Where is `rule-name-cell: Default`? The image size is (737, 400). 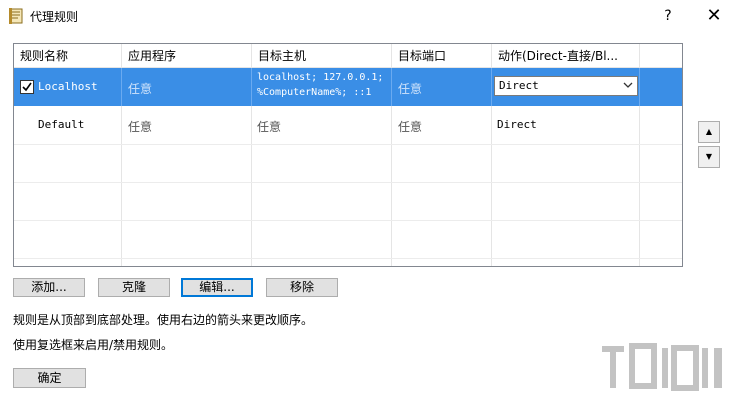 rule-name-cell: Default is located at coordinates (68, 125).